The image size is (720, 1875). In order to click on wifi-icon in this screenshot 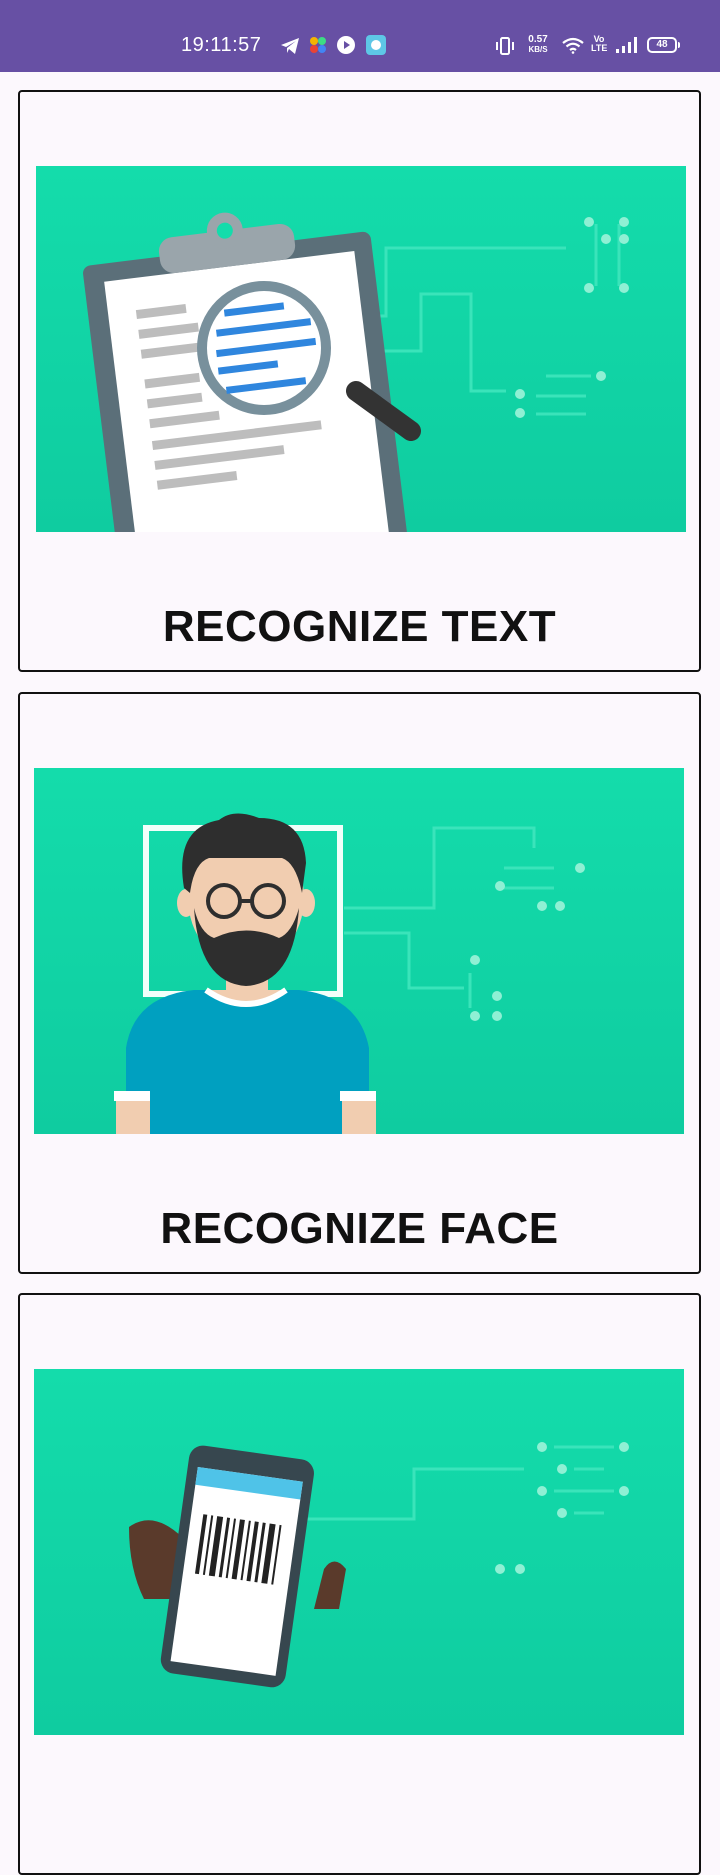, I will do `click(573, 45)`.